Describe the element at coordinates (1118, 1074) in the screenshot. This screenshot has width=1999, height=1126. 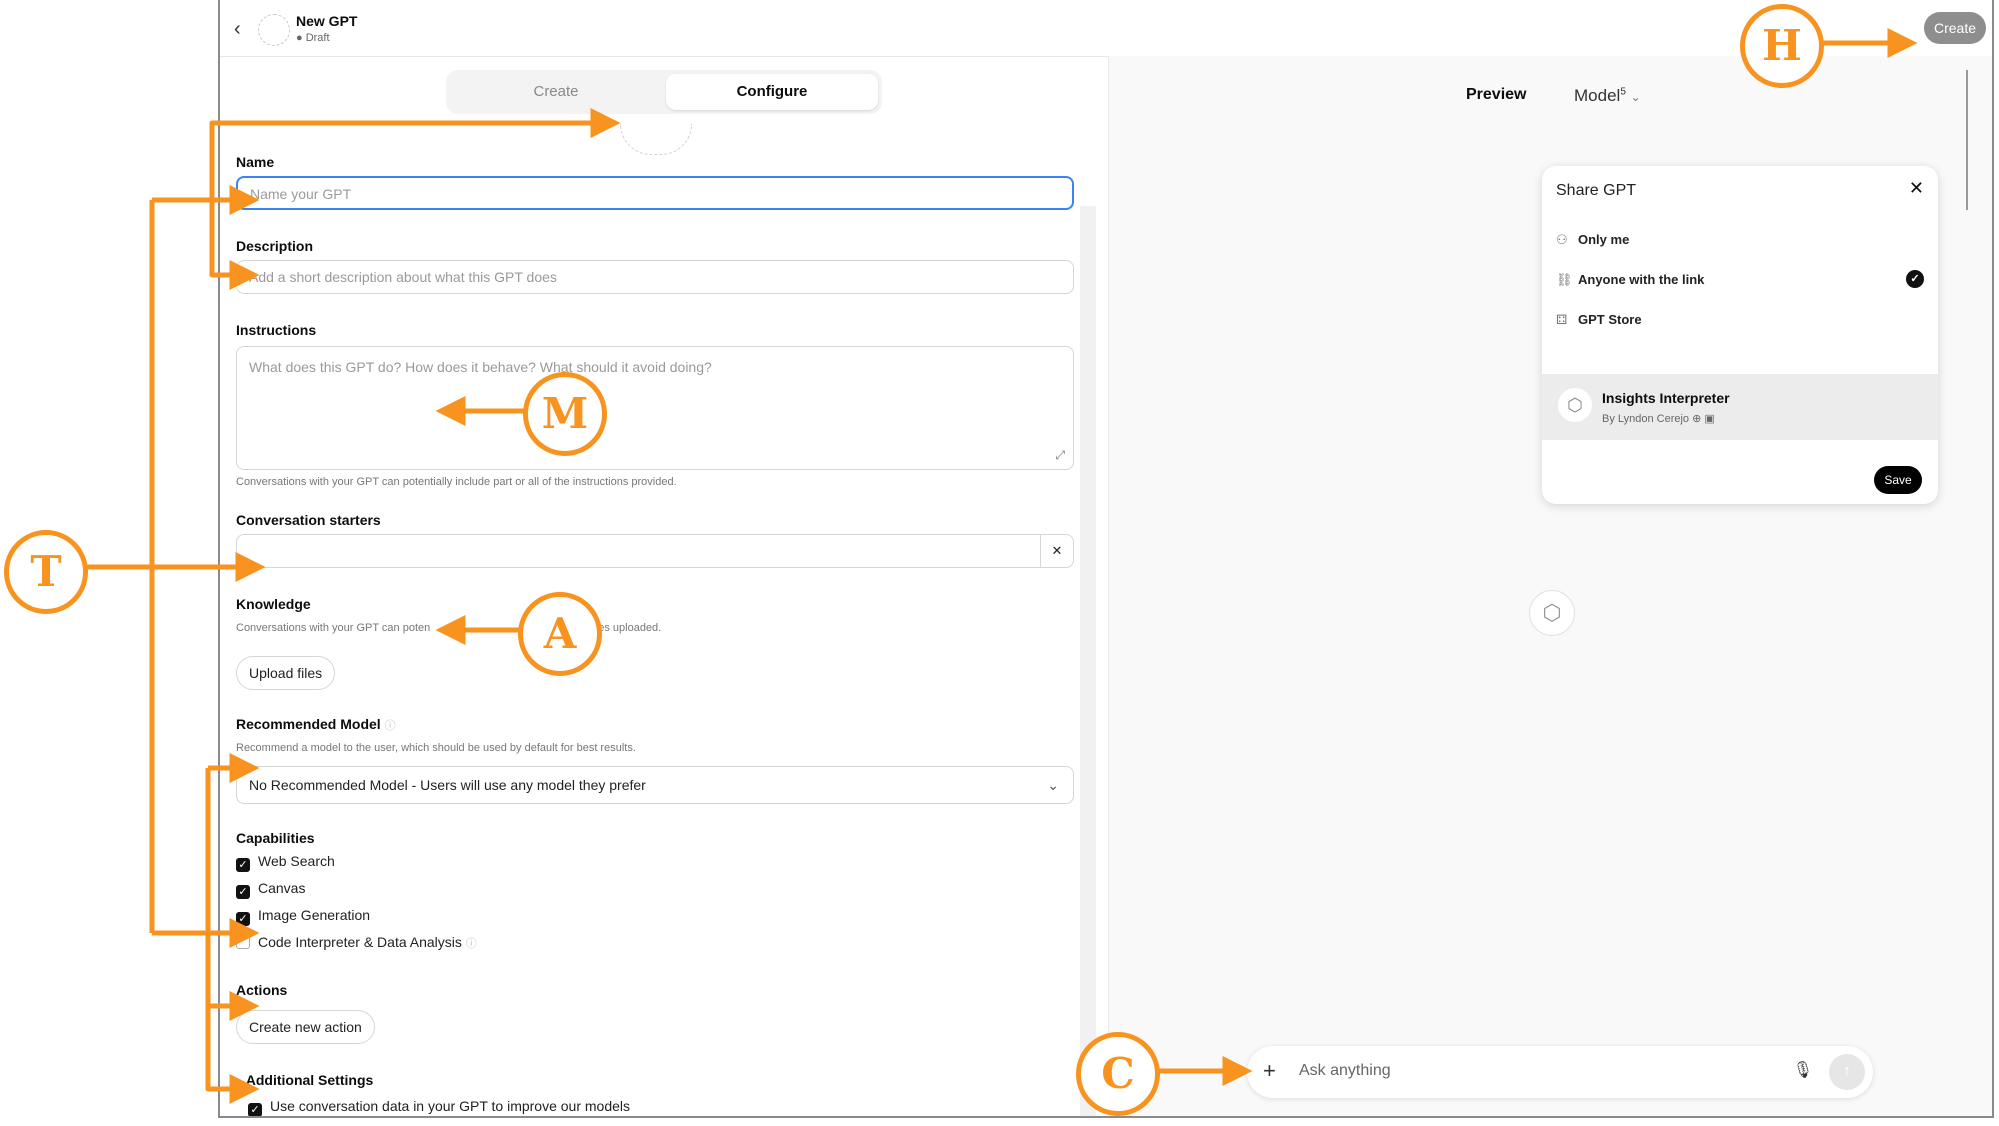
I see `annotation-c: C` at that location.